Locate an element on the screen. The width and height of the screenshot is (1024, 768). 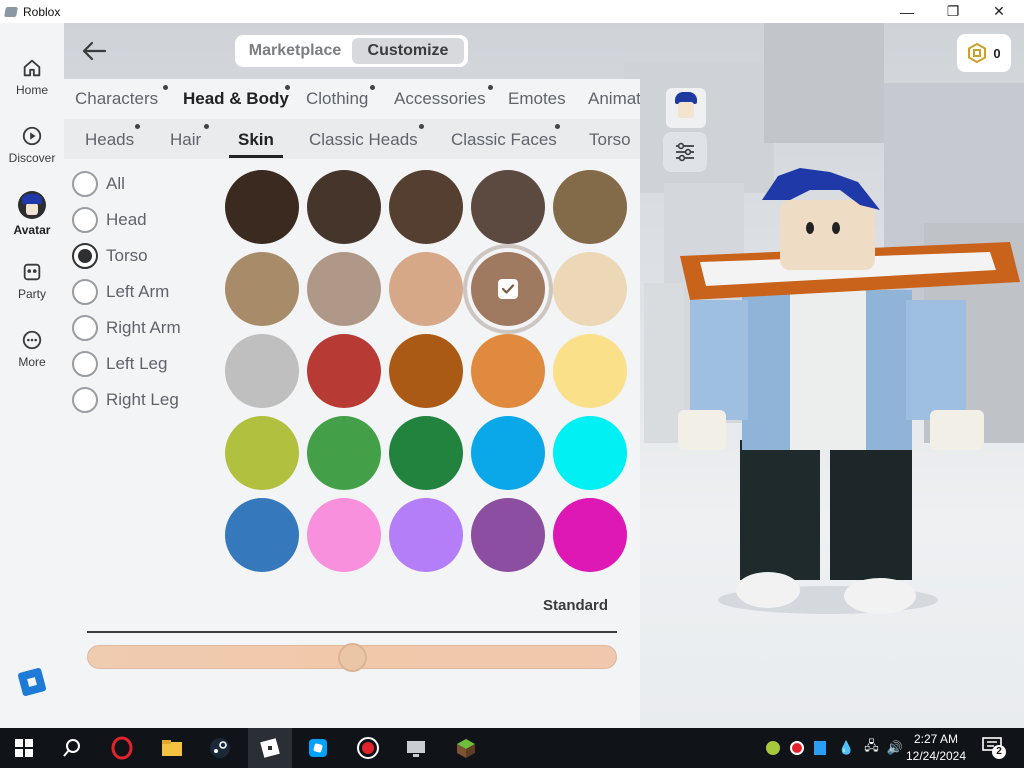
body-part-option: Head is located at coordinates (109, 220).